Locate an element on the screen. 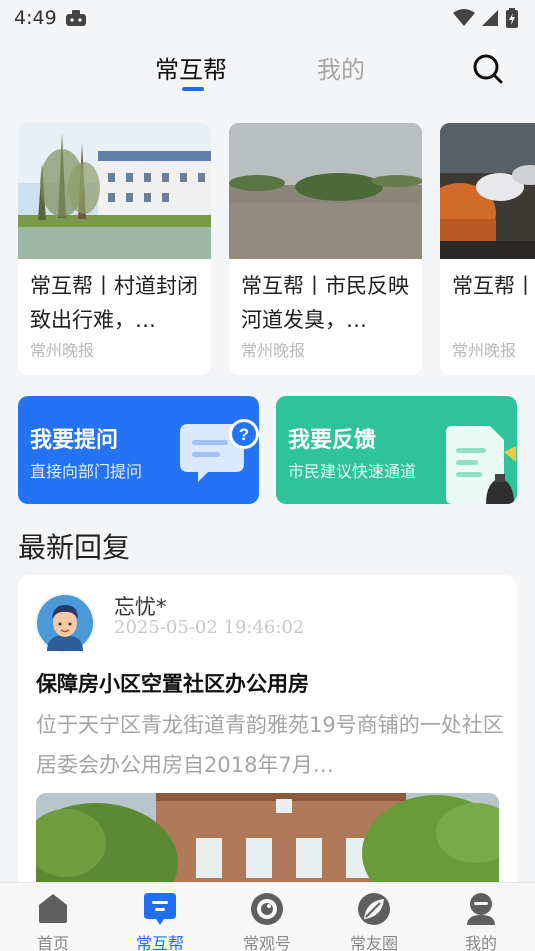 The image size is (535, 951). nav-changhubang: 常互帮 is located at coordinates (160, 917).